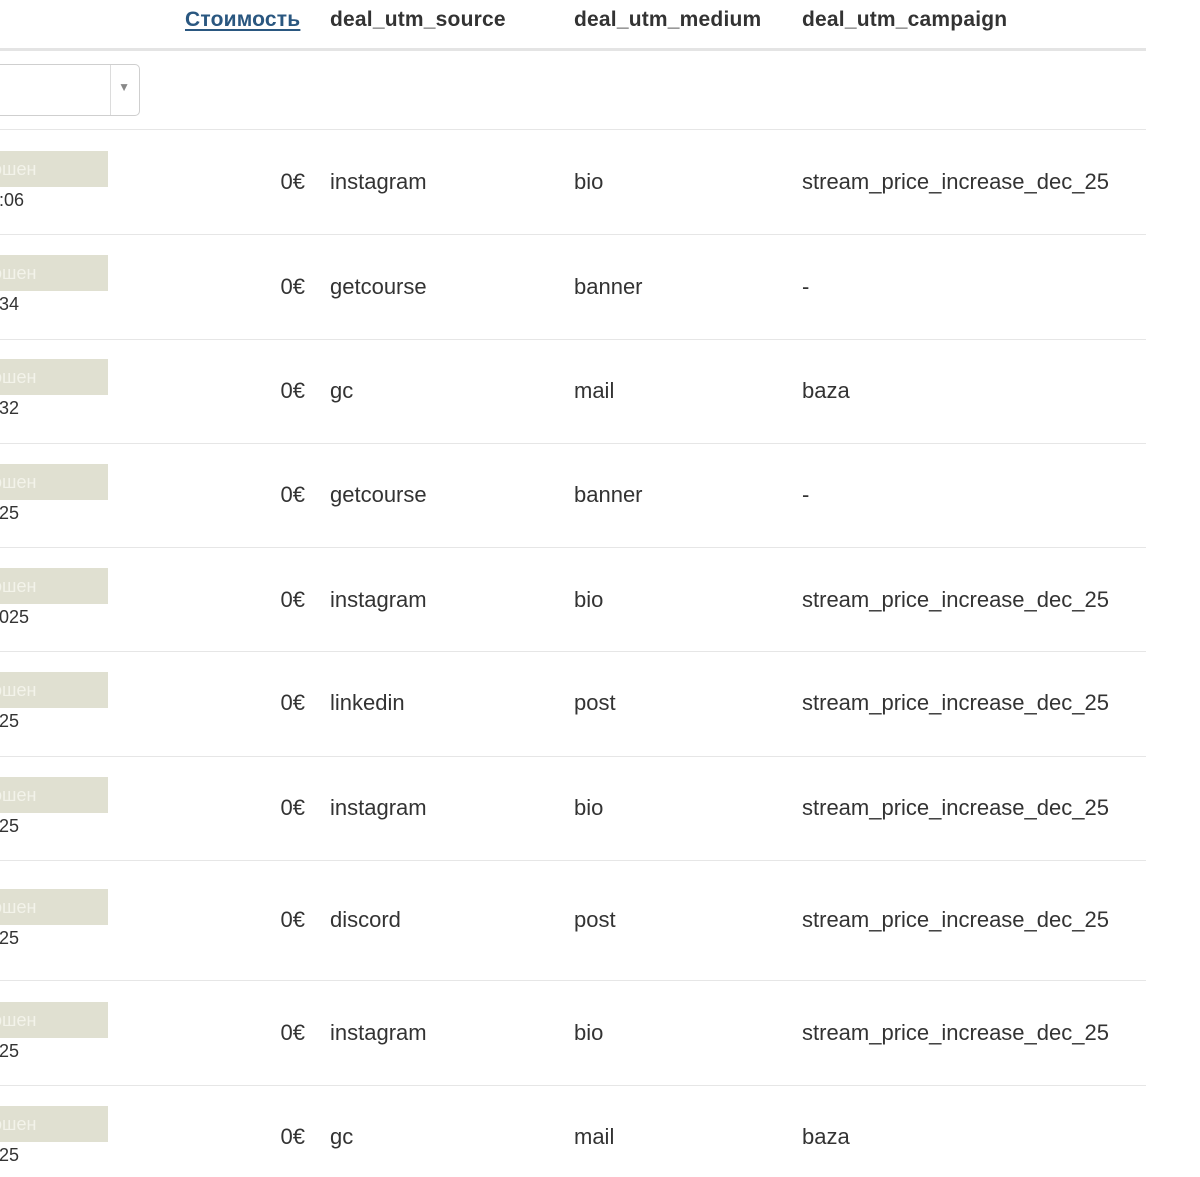 This screenshot has height=1177, width=1200. What do you see at coordinates (573, 90) in the screenshot?
I see `filter-row: ▼` at bounding box center [573, 90].